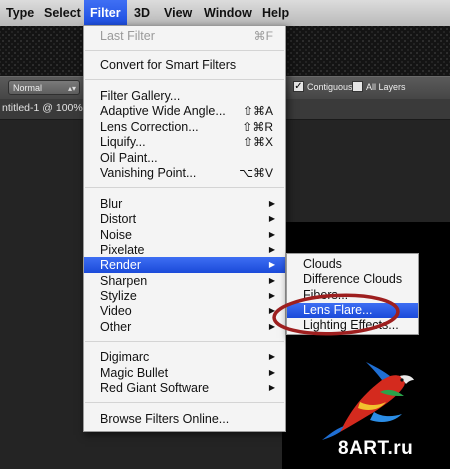  What do you see at coordinates (257, 142) in the screenshot?
I see `shortcut-label: ⇧⌘X` at bounding box center [257, 142].